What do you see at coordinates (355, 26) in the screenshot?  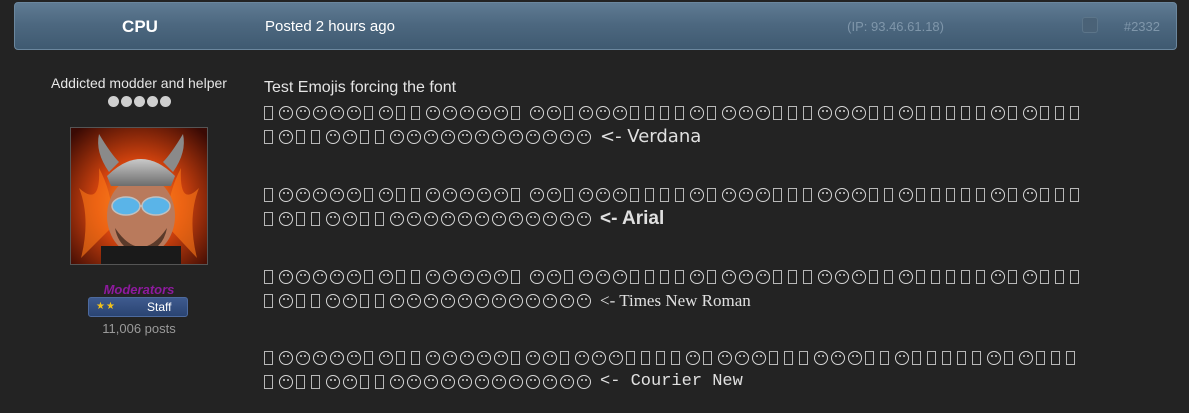 I see `posted-time-link: 2 hours ago` at bounding box center [355, 26].